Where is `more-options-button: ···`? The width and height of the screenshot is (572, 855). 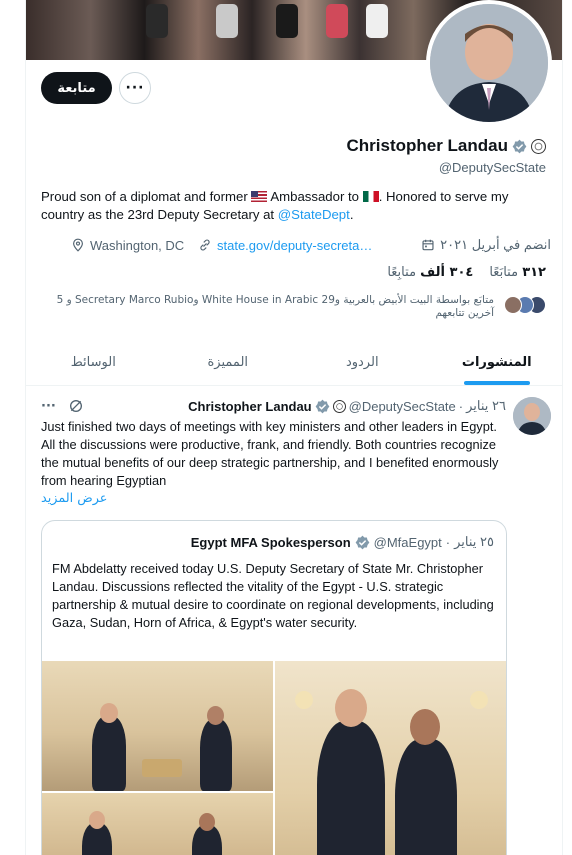 more-options-button: ··· is located at coordinates (135, 88).